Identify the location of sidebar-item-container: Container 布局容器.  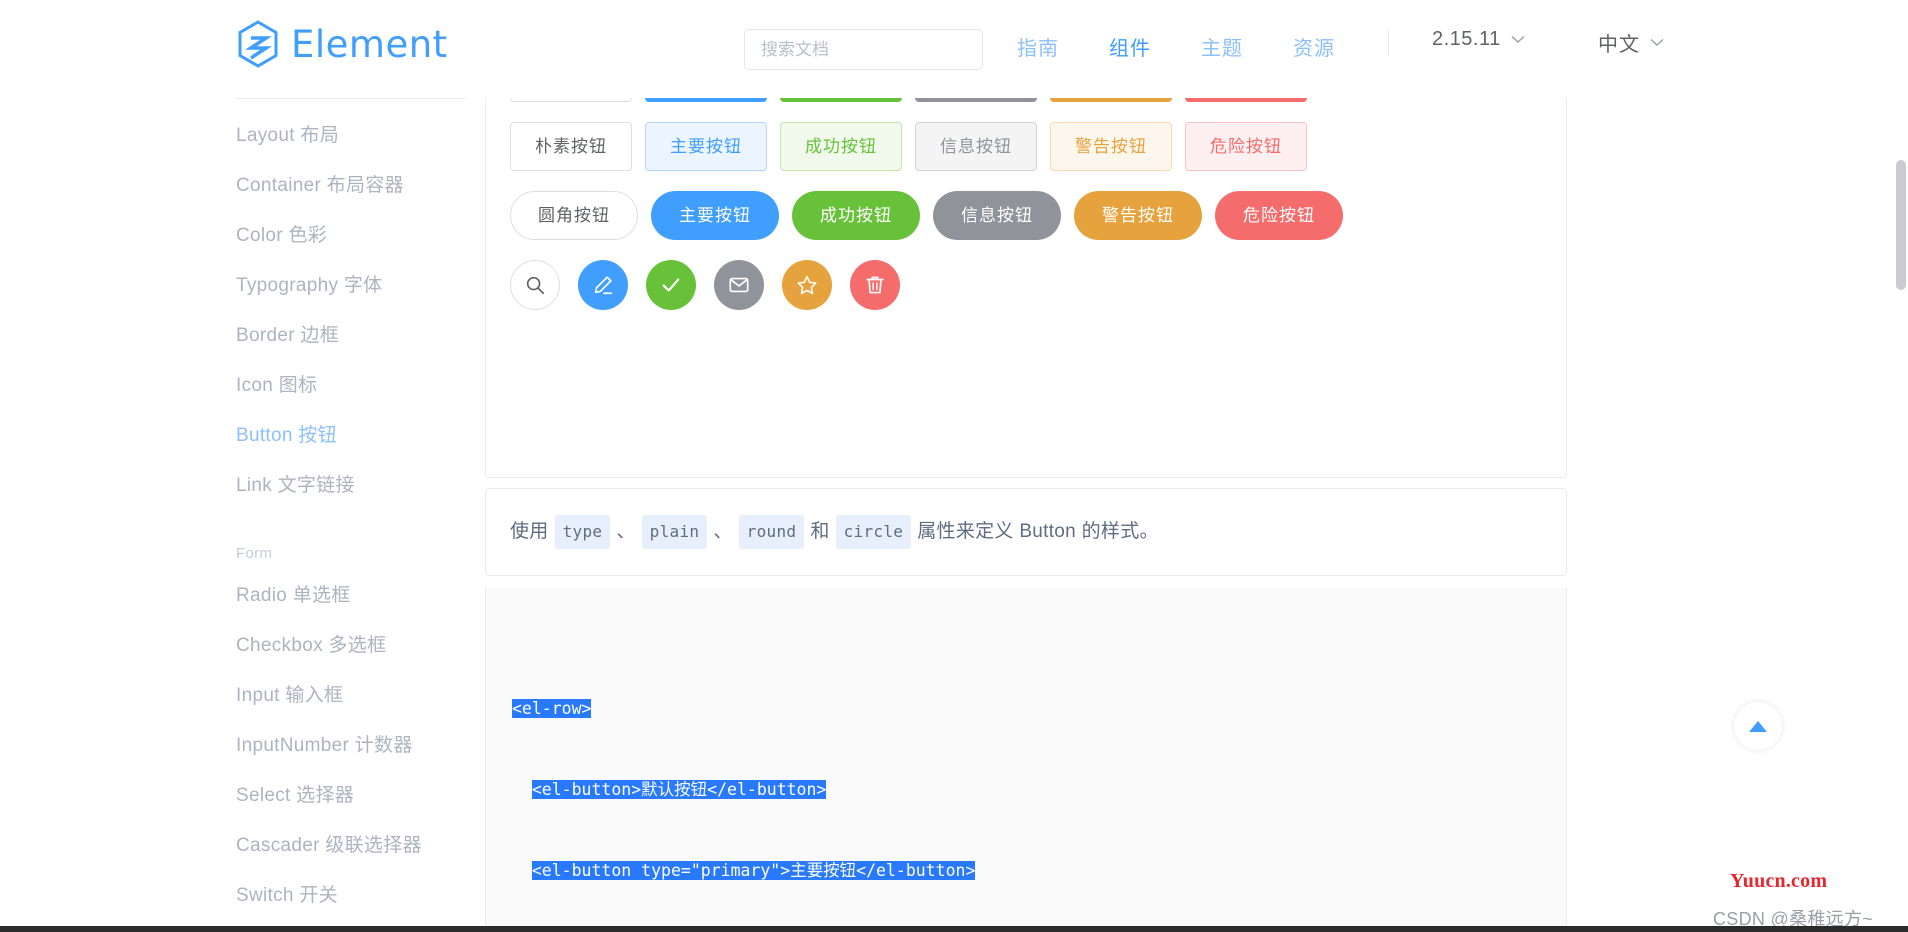
(351, 186).